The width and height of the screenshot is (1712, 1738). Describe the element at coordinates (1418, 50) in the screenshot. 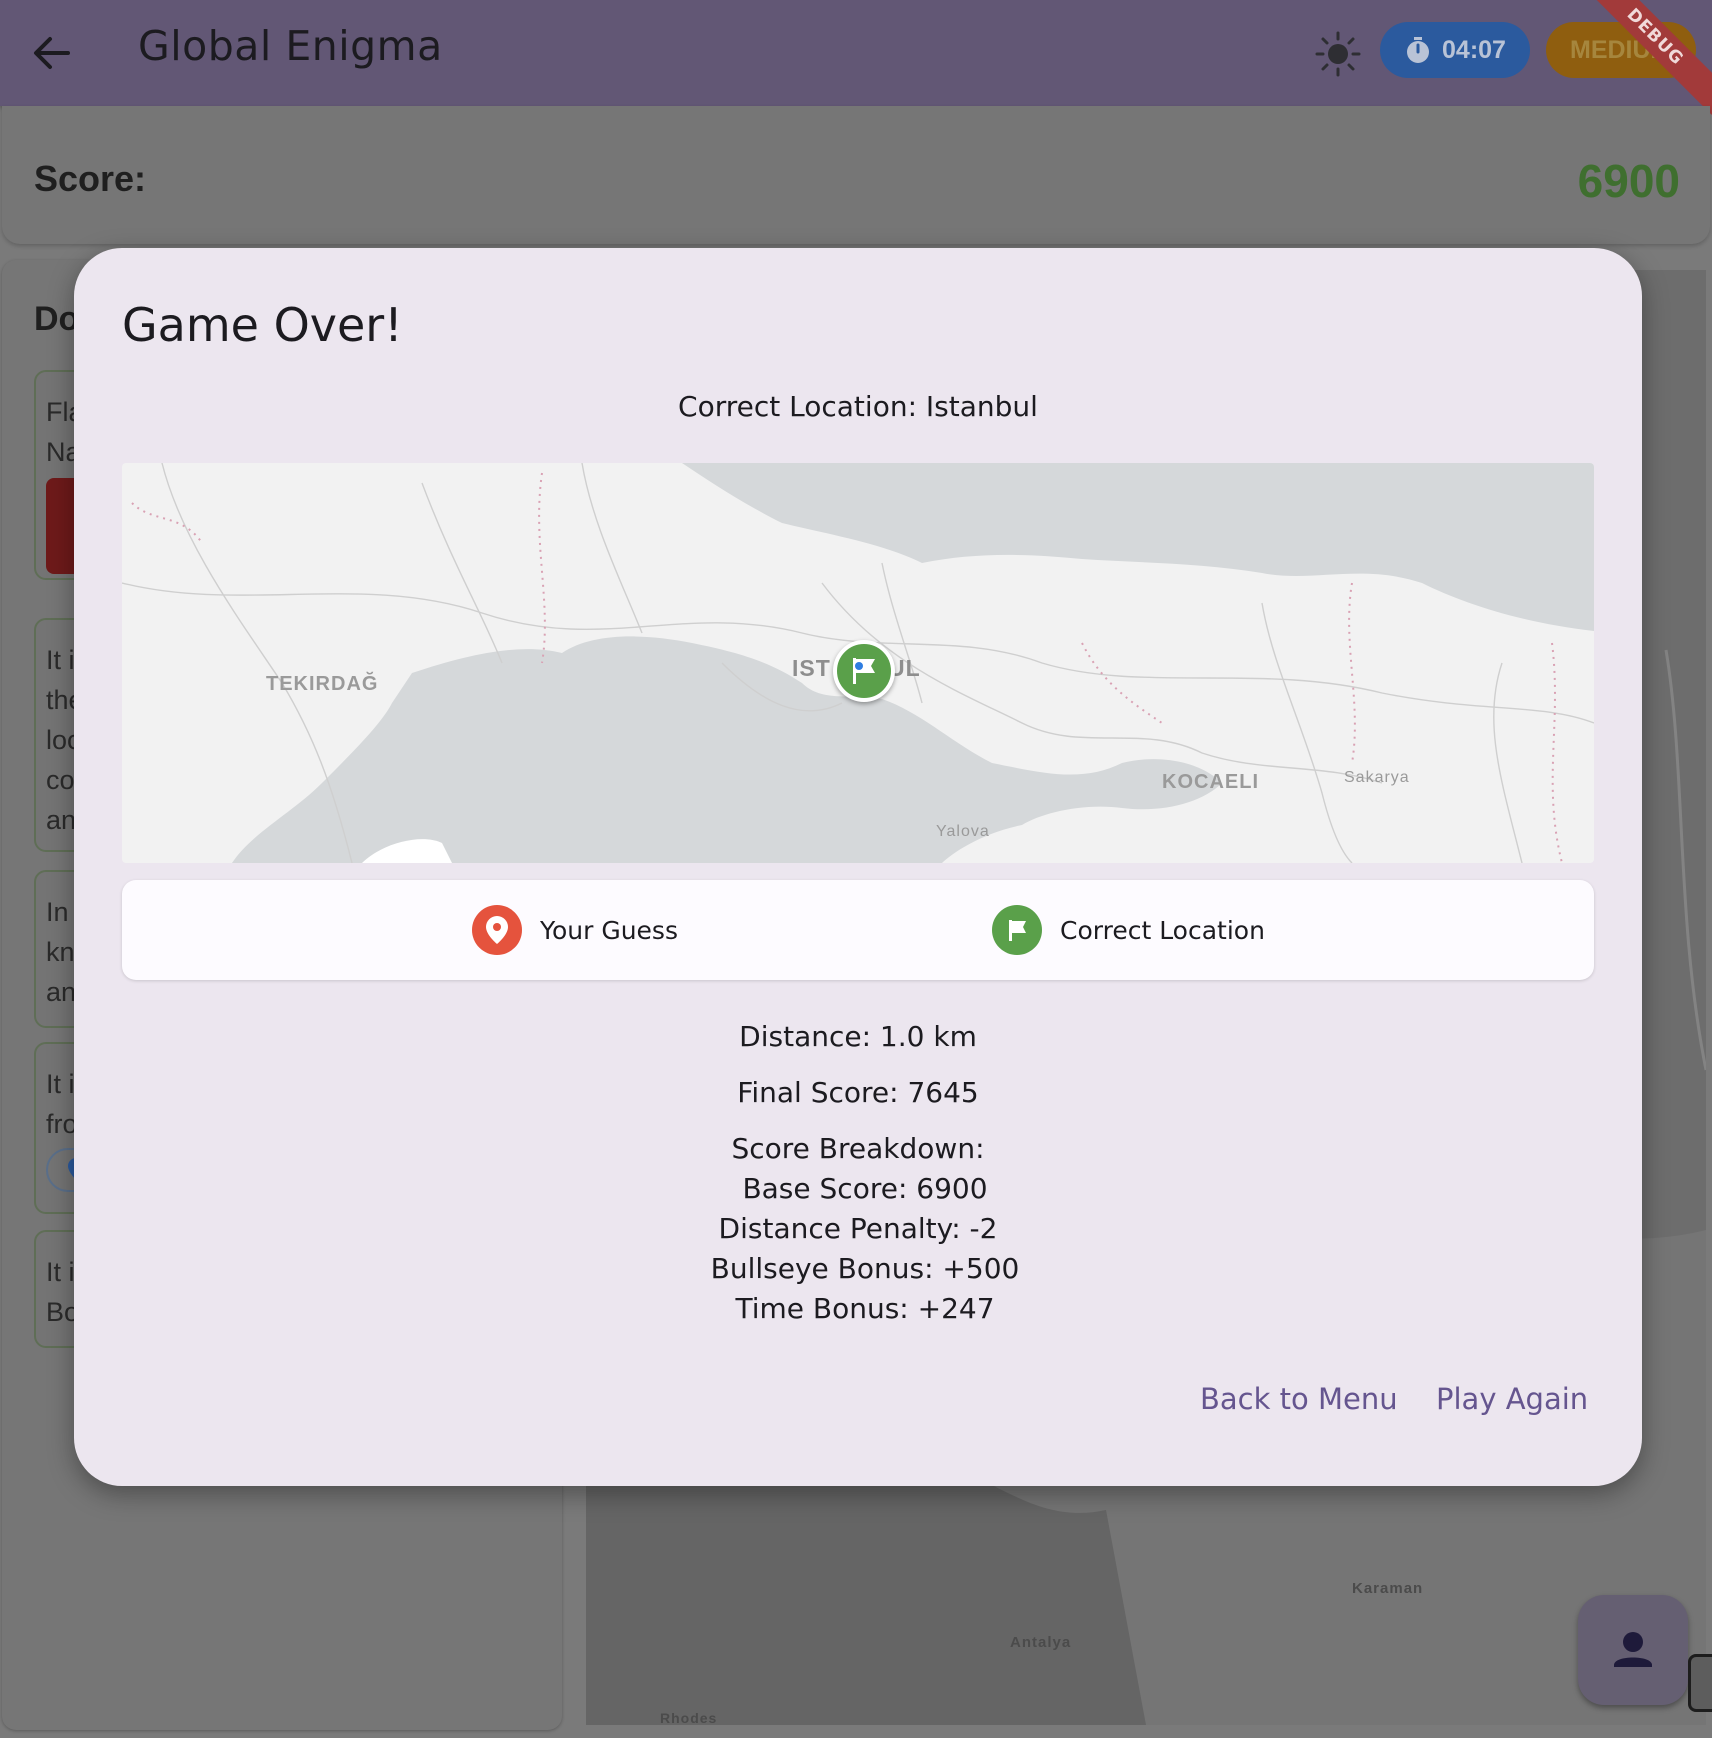

I see `stopwatch-icon` at that location.